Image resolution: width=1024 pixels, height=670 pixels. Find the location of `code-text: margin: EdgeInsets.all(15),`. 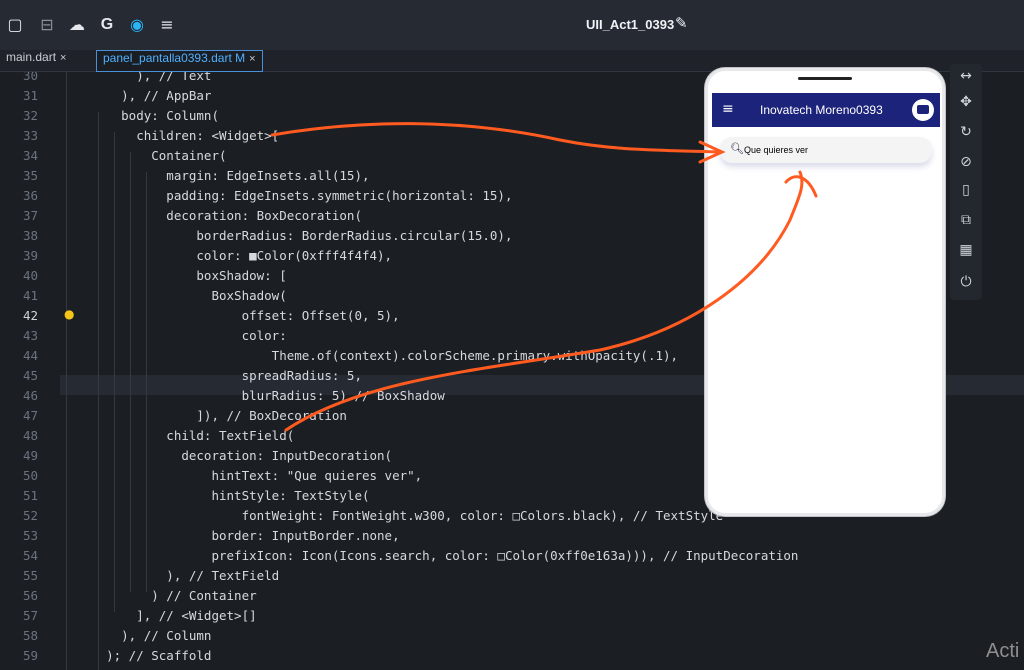

code-text: margin: EdgeInsets.all(15), is located at coordinates (223, 175).